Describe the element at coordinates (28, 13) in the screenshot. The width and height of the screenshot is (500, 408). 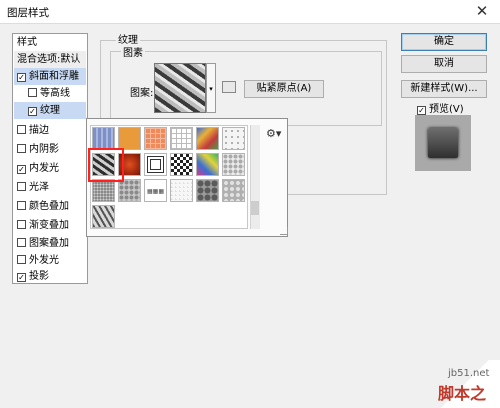
I see `window-title: 图层样式` at that location.